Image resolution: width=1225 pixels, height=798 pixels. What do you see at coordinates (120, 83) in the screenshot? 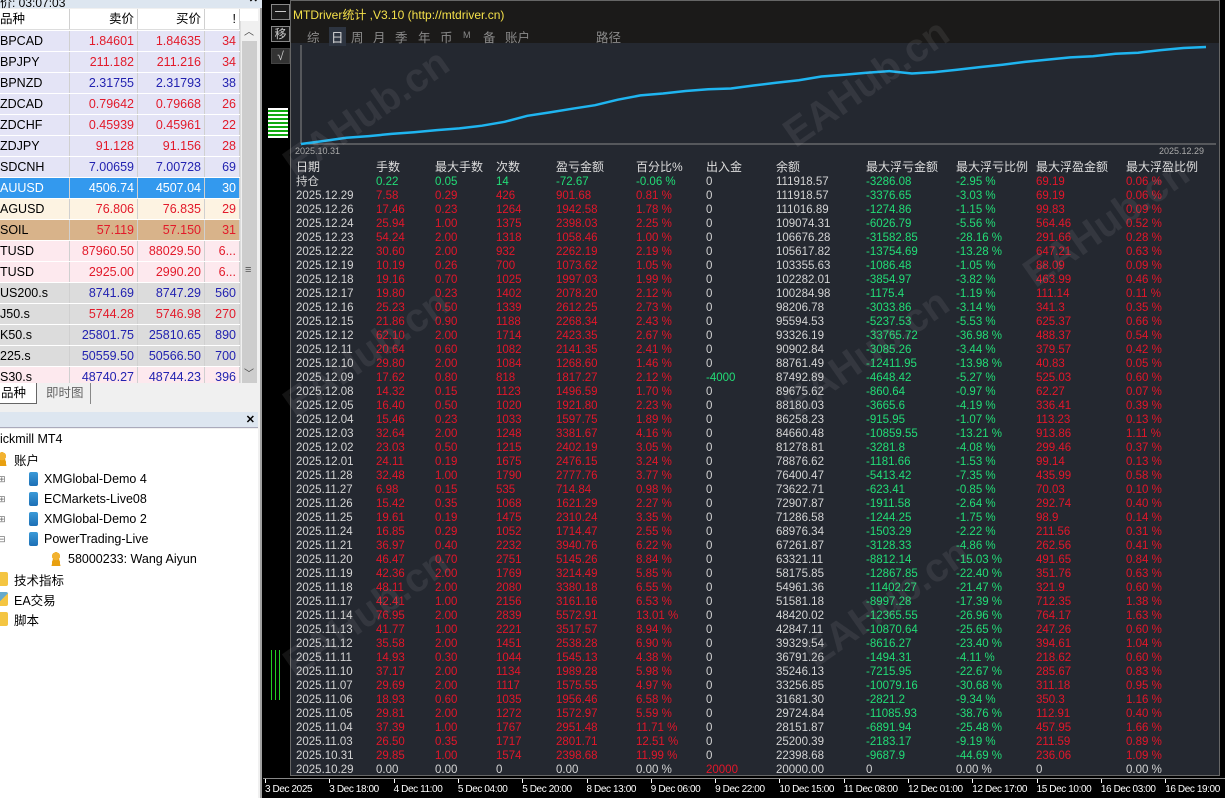
I see `market-watch-row: BPNZD 2.31755 2.31793 38` at bounding box center [120, 83].